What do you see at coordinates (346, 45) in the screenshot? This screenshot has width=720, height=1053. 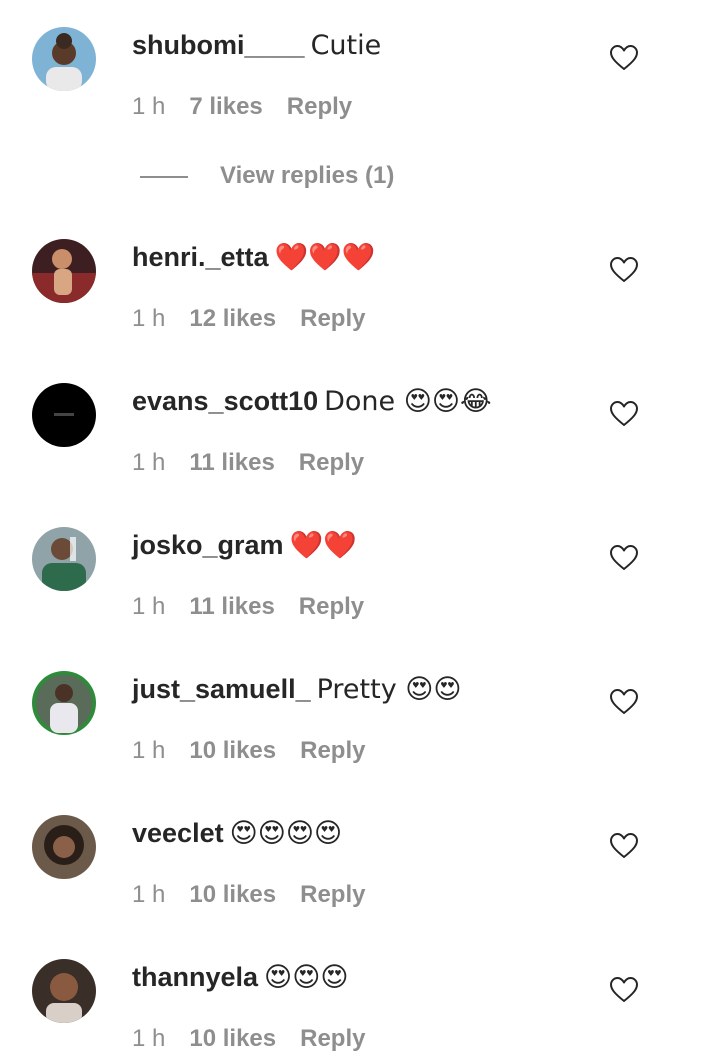 I see `comment-text: Cutie` at bounding box center [346, 45].